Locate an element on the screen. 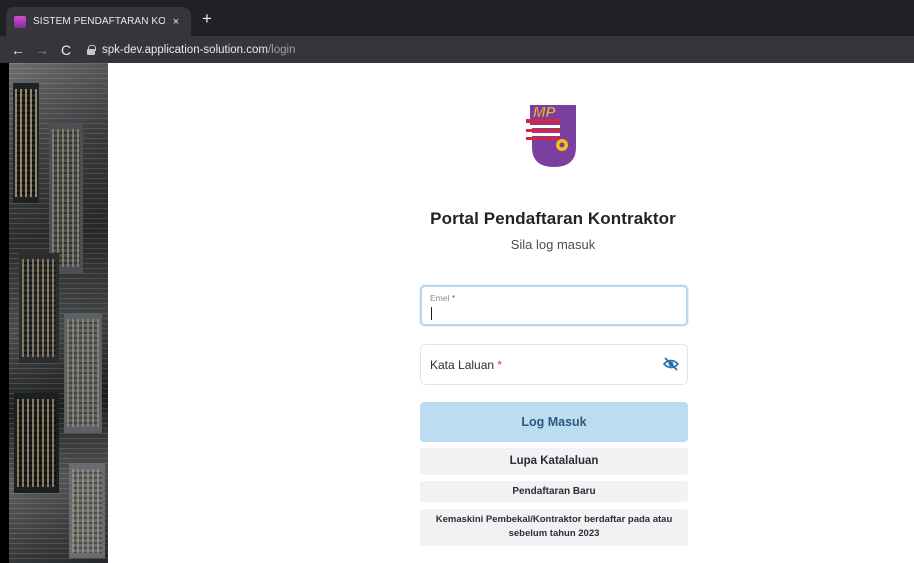 Image resolution: width=914 pixels, height=563 pixels. forward-button: → is located at coordinates (42, 50).